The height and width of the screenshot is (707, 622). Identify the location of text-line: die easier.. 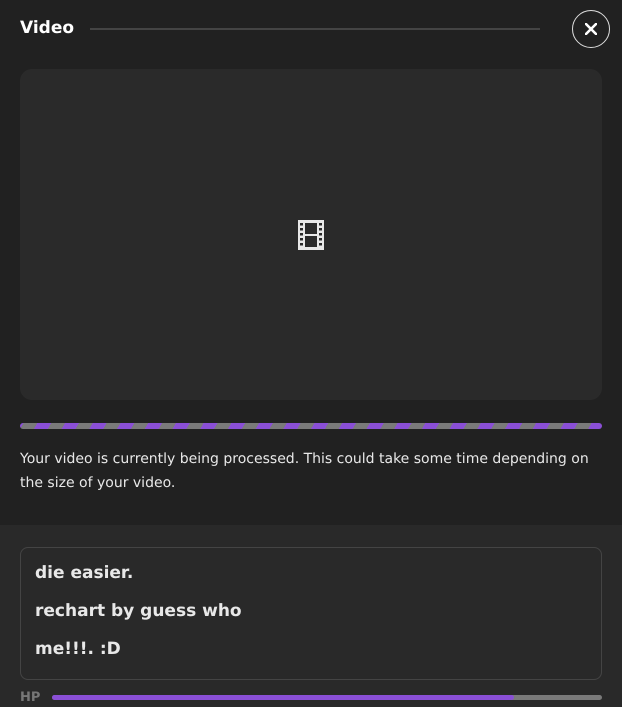
(84, 573).